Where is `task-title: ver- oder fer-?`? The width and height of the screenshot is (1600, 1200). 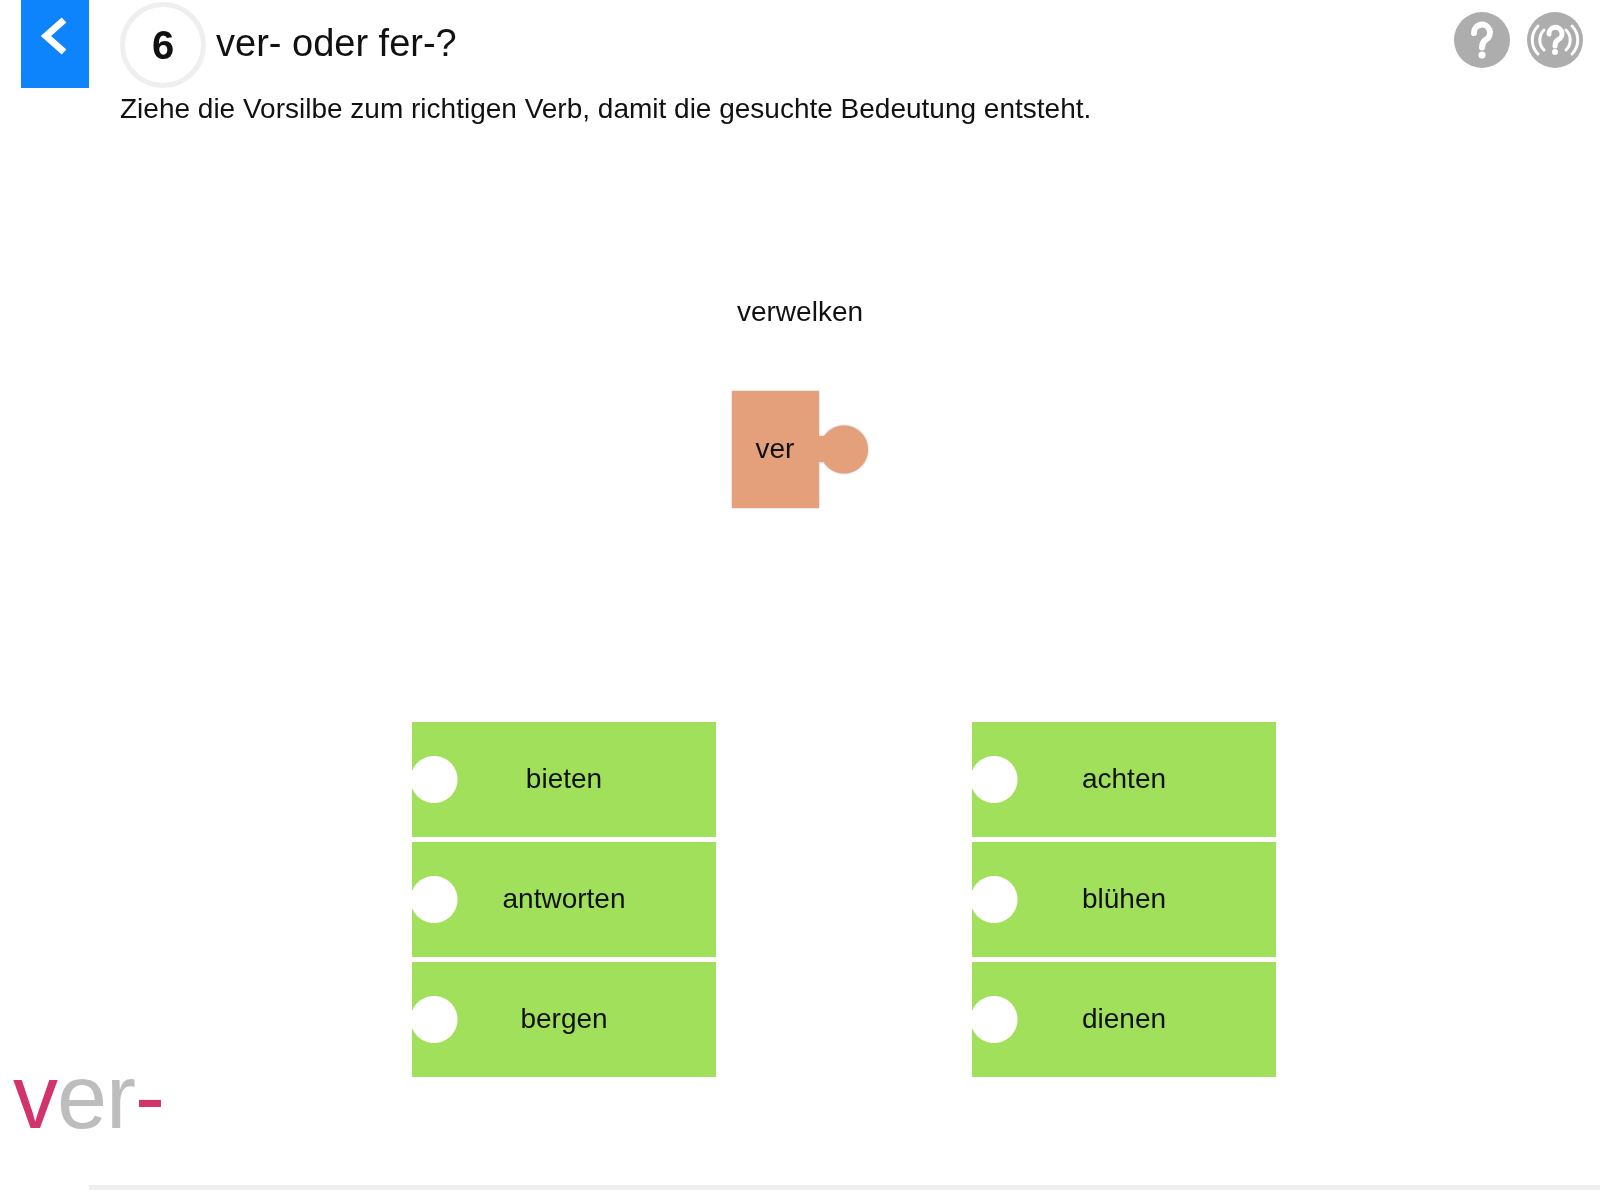 task-title: ver- oder fer-? is located at coordinates (336, 44).